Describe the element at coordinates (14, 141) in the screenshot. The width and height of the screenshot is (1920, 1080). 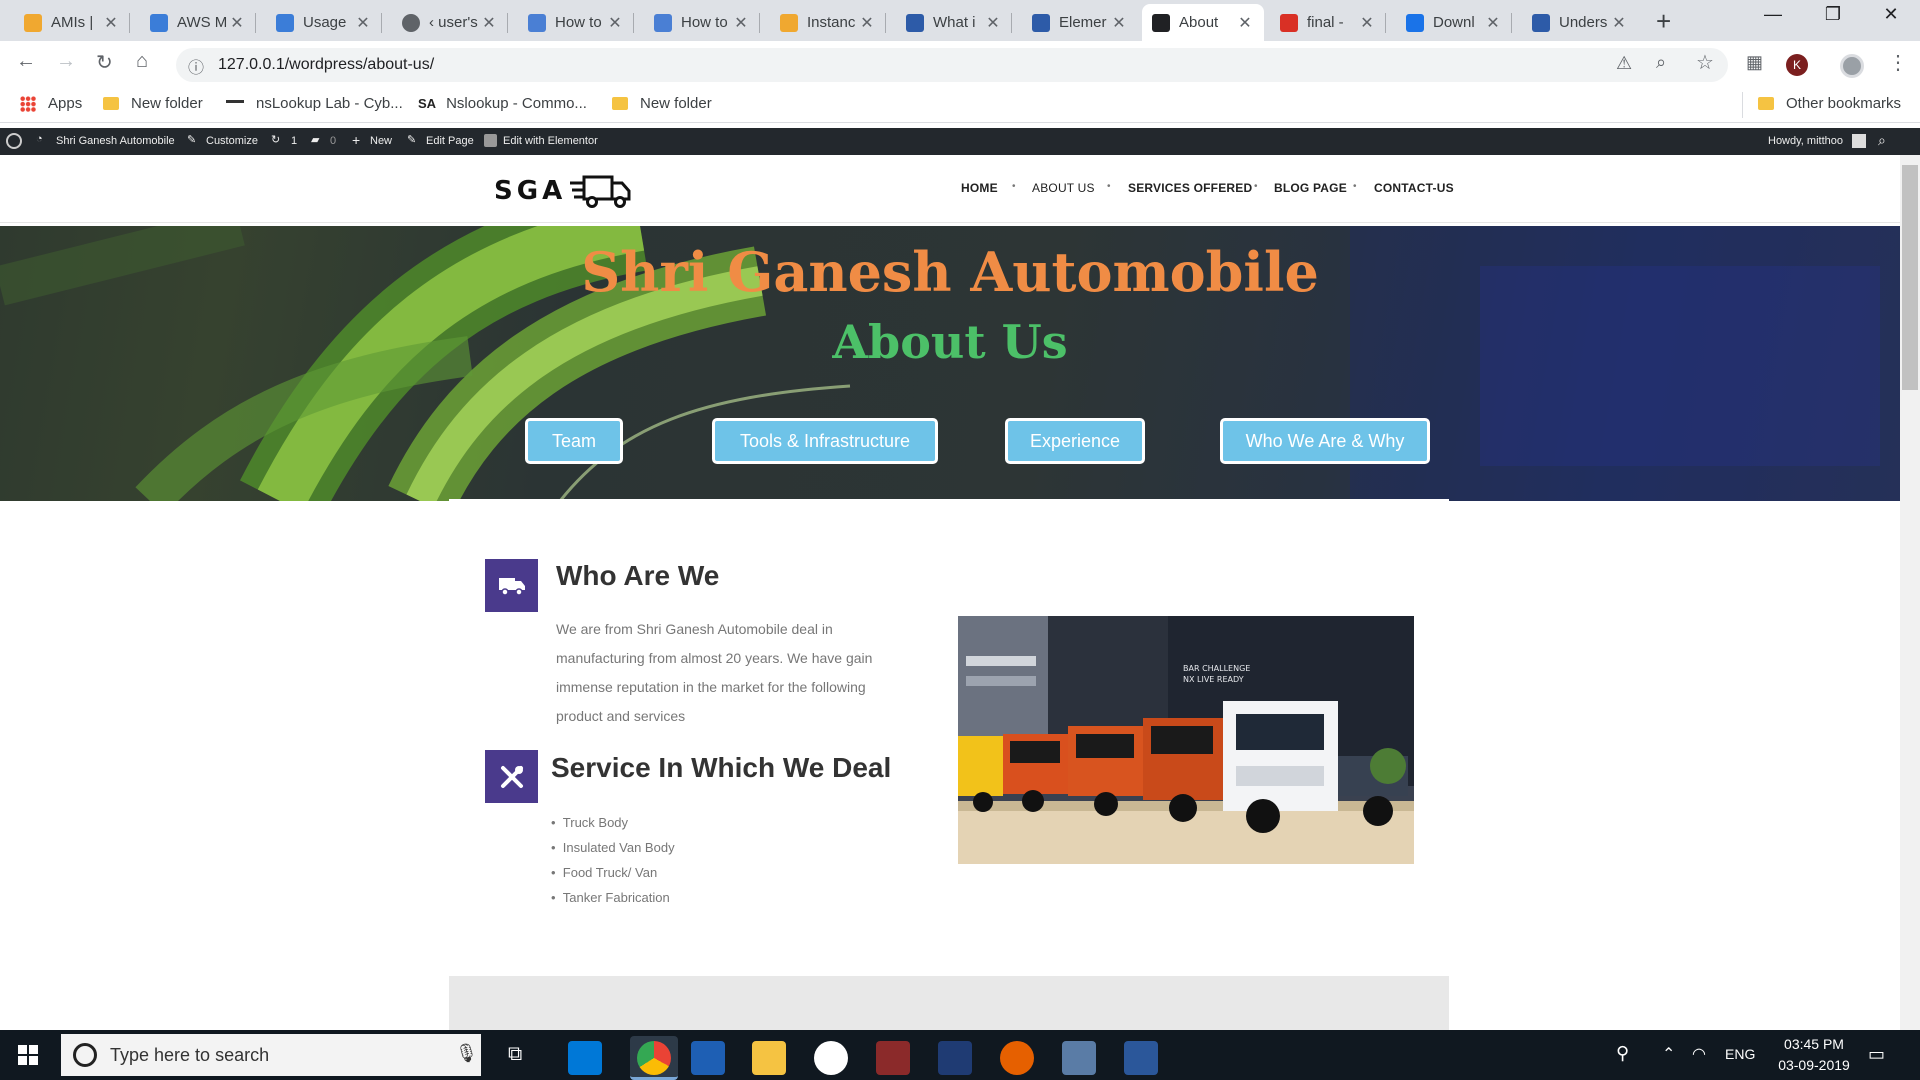
I see `wordpress-logo-icon` at that location.